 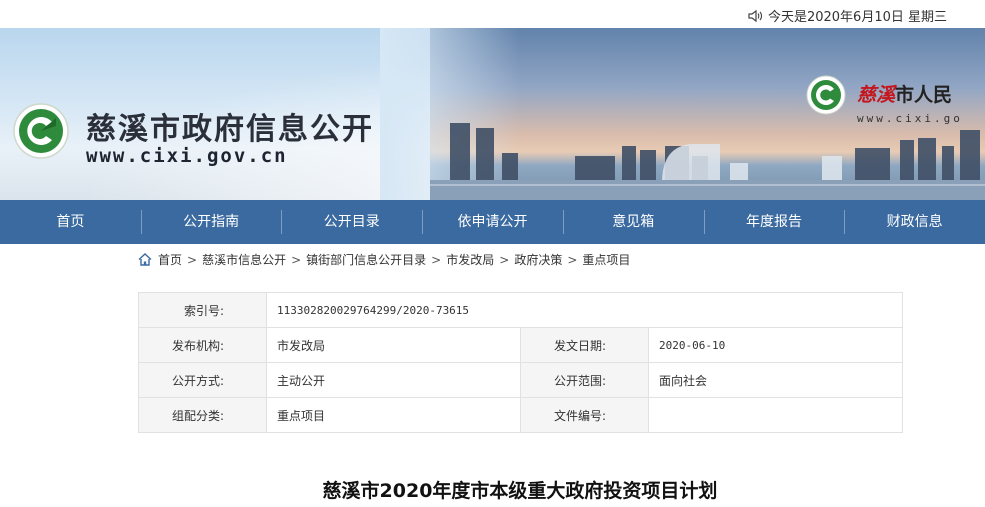 I want to click on category-label: 组配分类:, so click(x=202, y=415).